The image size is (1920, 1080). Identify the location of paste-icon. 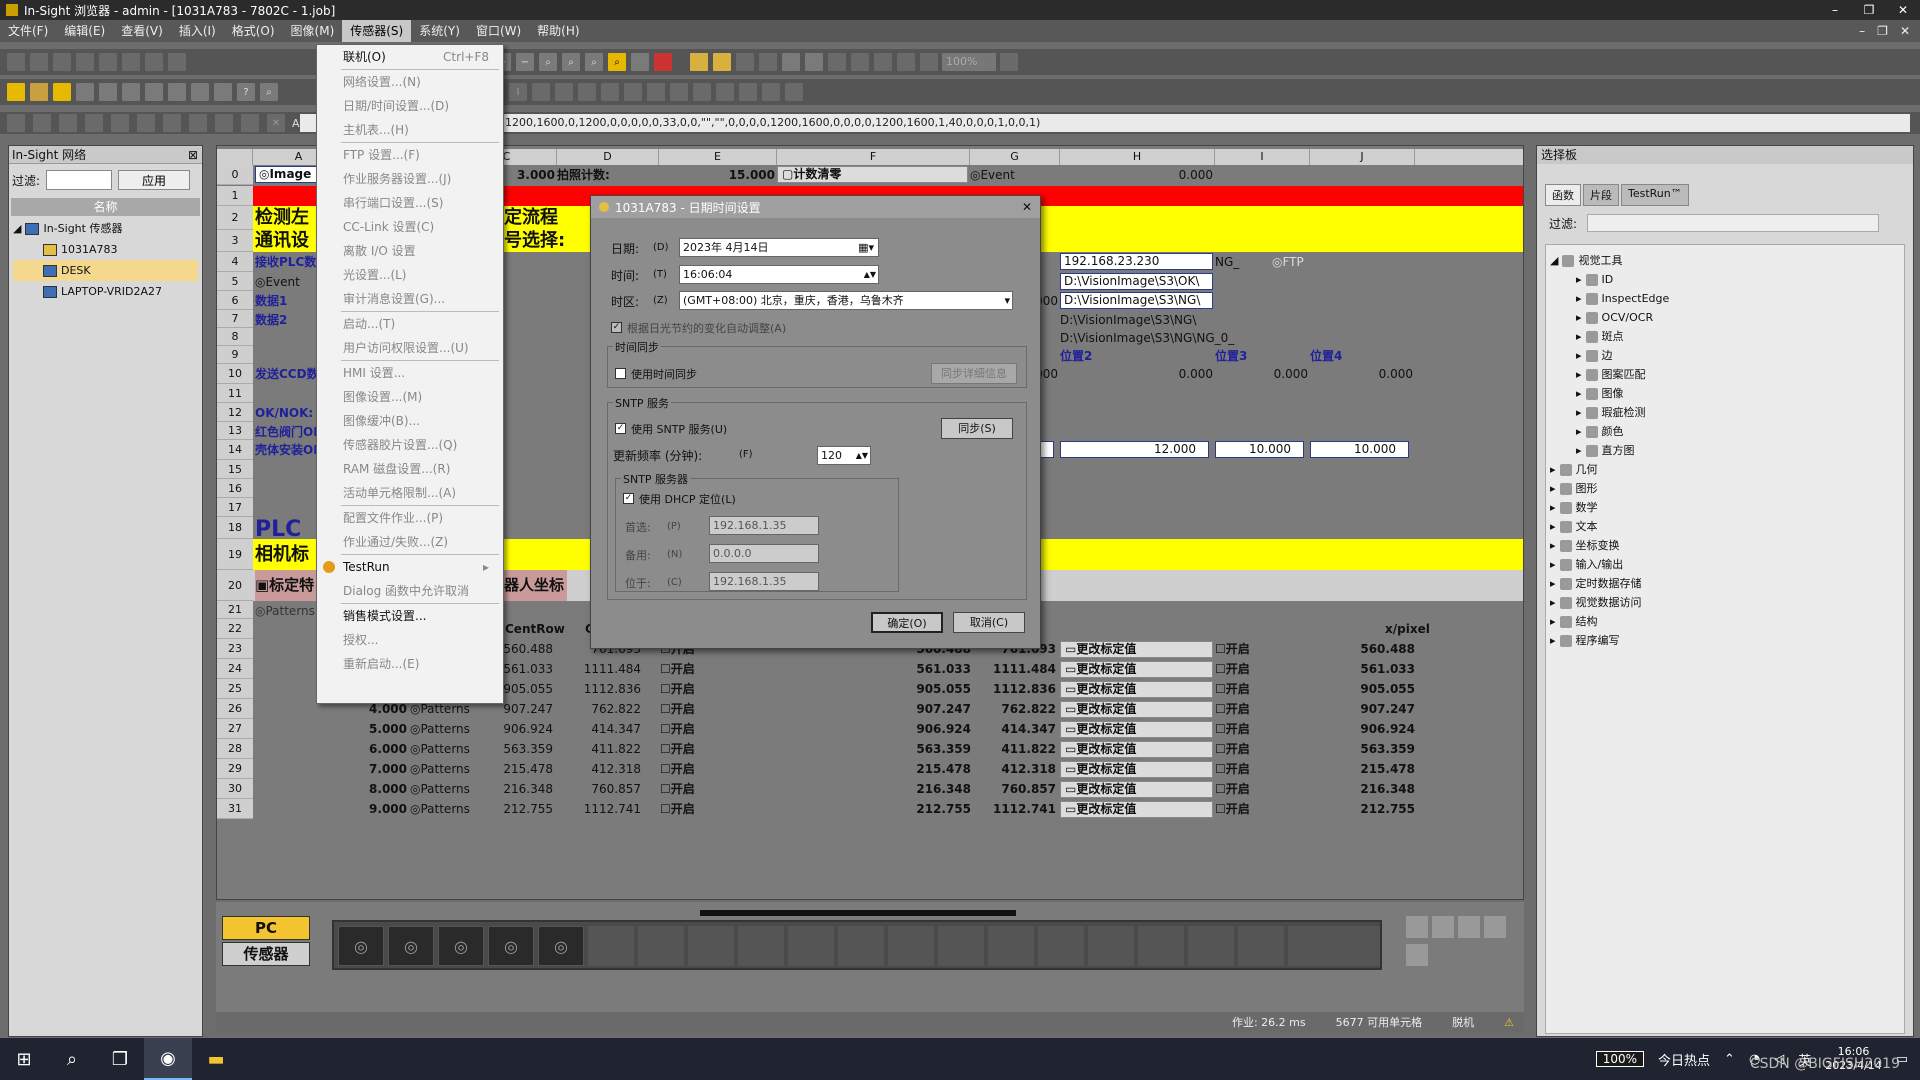
(131, 62).